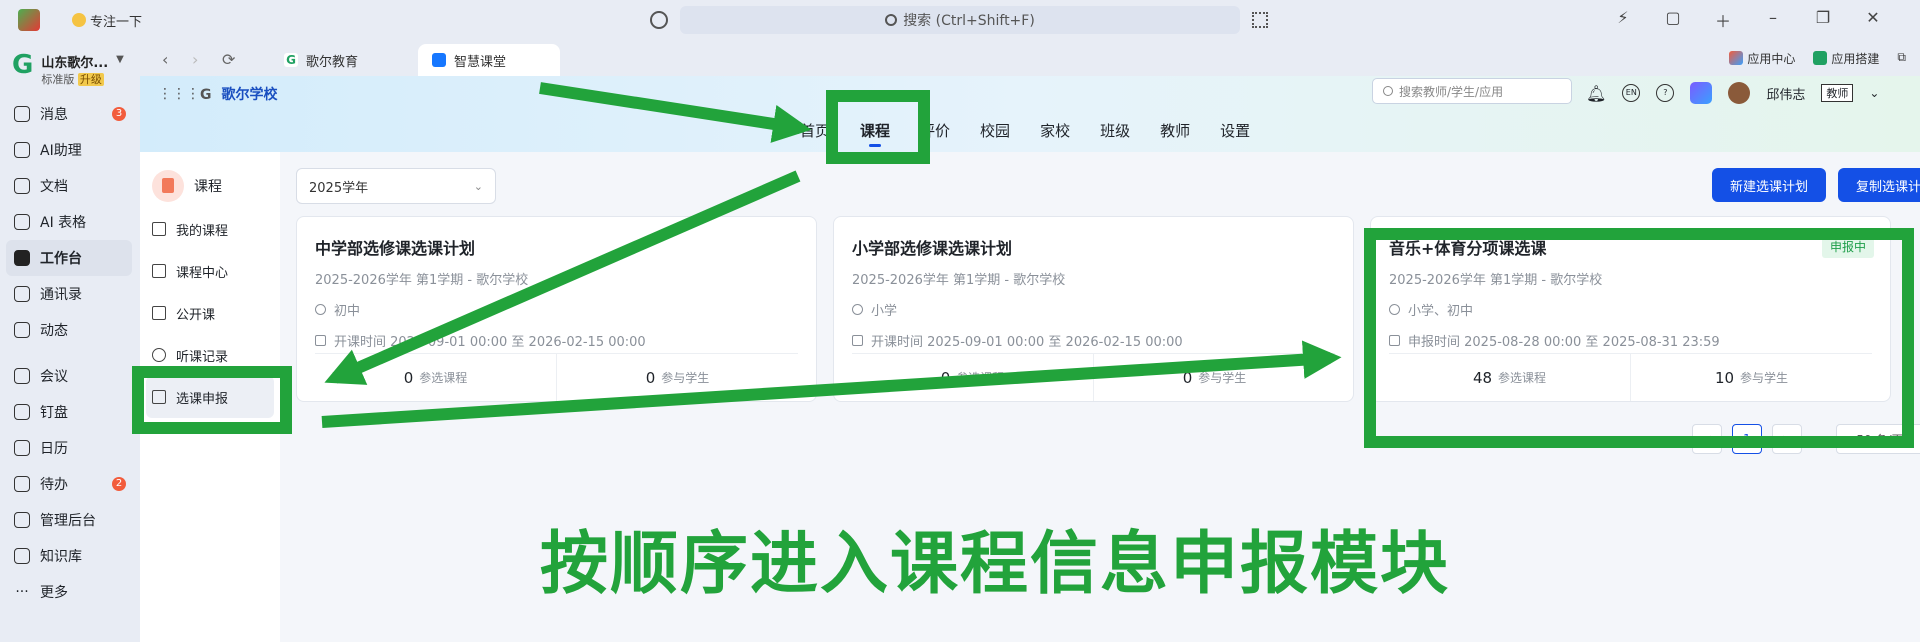 This screenshot has height=642, width=1920. Describe the element at coordinates (1901, 58) in the screenshot. I see `open-external-icon: ⧉` at that location.